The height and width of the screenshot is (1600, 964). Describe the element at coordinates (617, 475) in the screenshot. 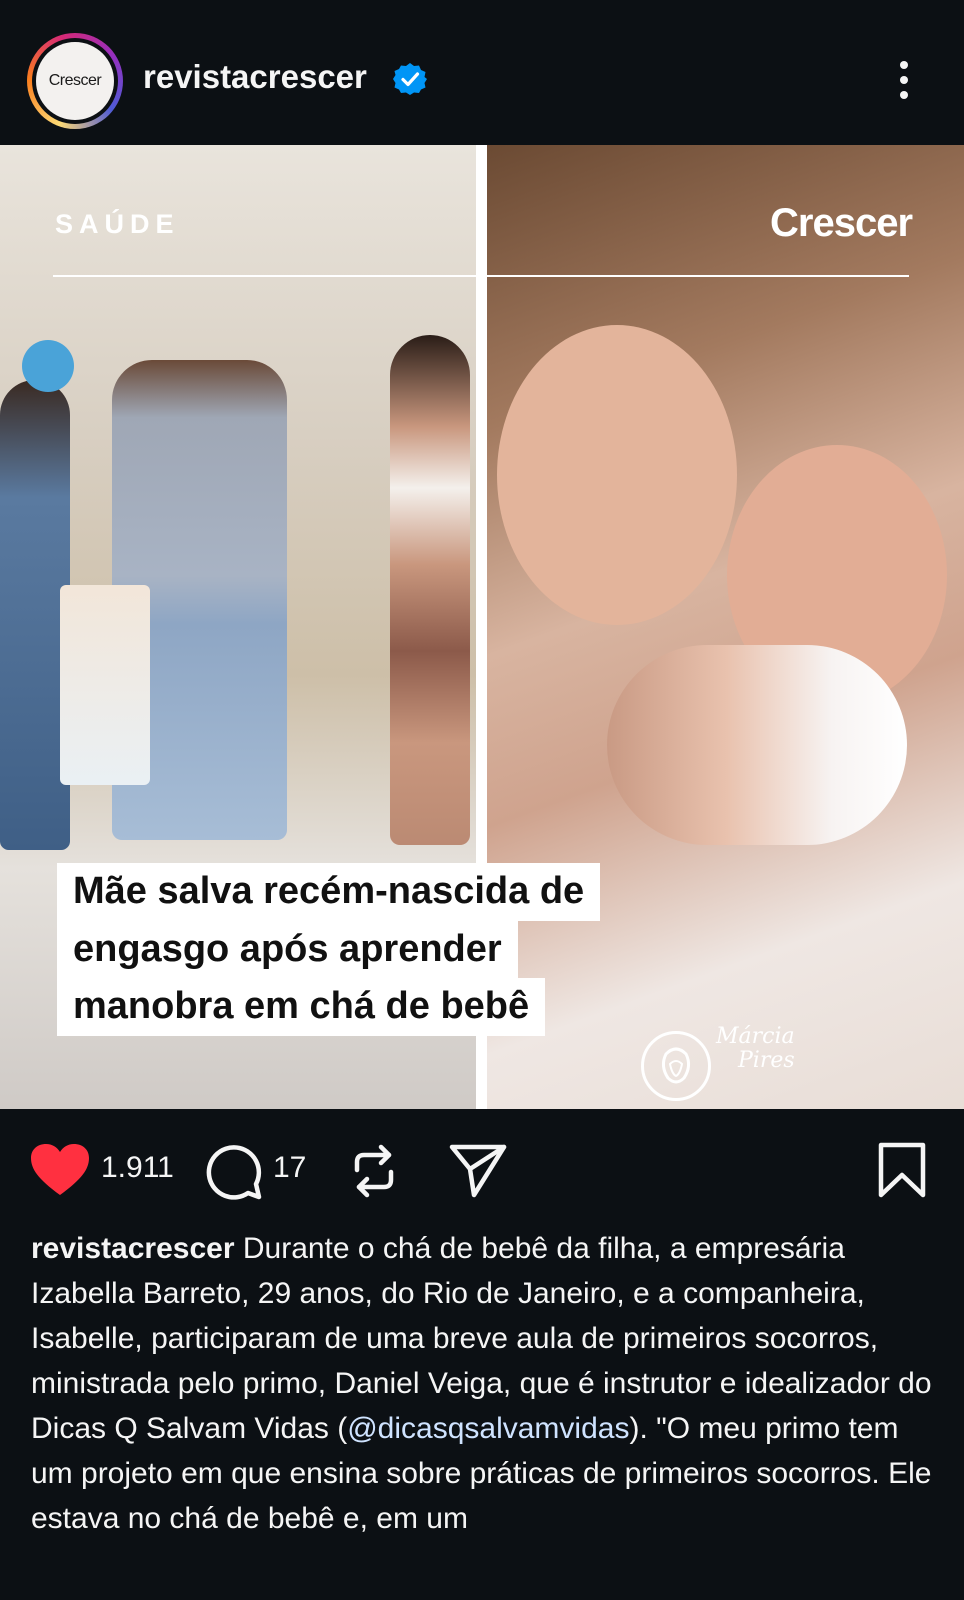

I see `photo-face-left` at that location.